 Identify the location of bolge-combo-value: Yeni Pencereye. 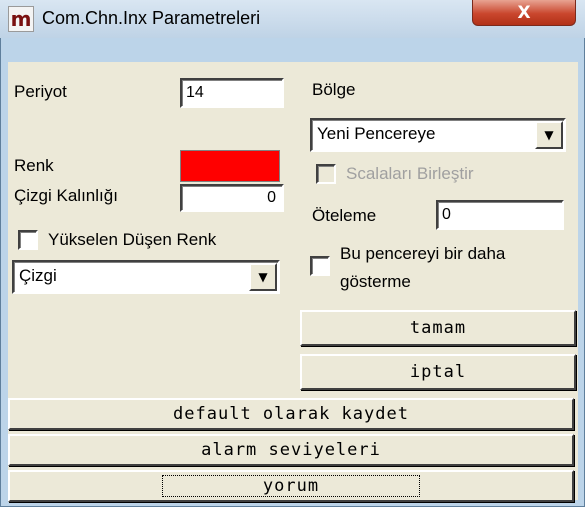
(376, 133).